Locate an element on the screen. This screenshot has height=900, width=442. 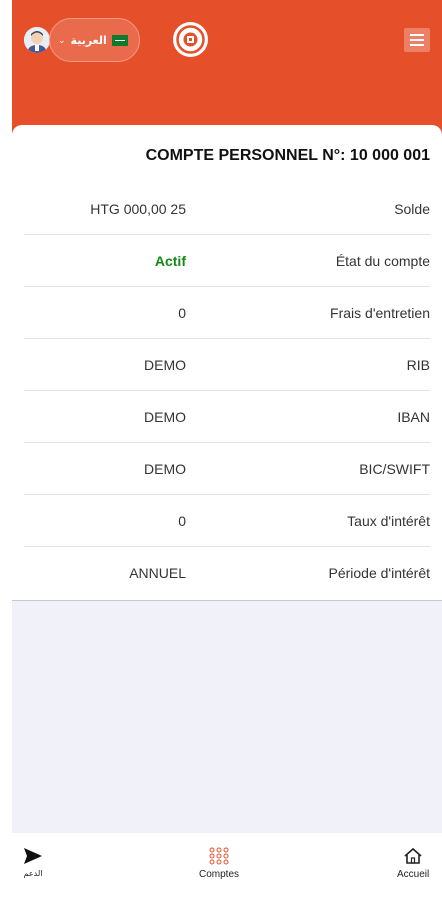
nav-accounts: Comptes is located at coordinates (219, 863).